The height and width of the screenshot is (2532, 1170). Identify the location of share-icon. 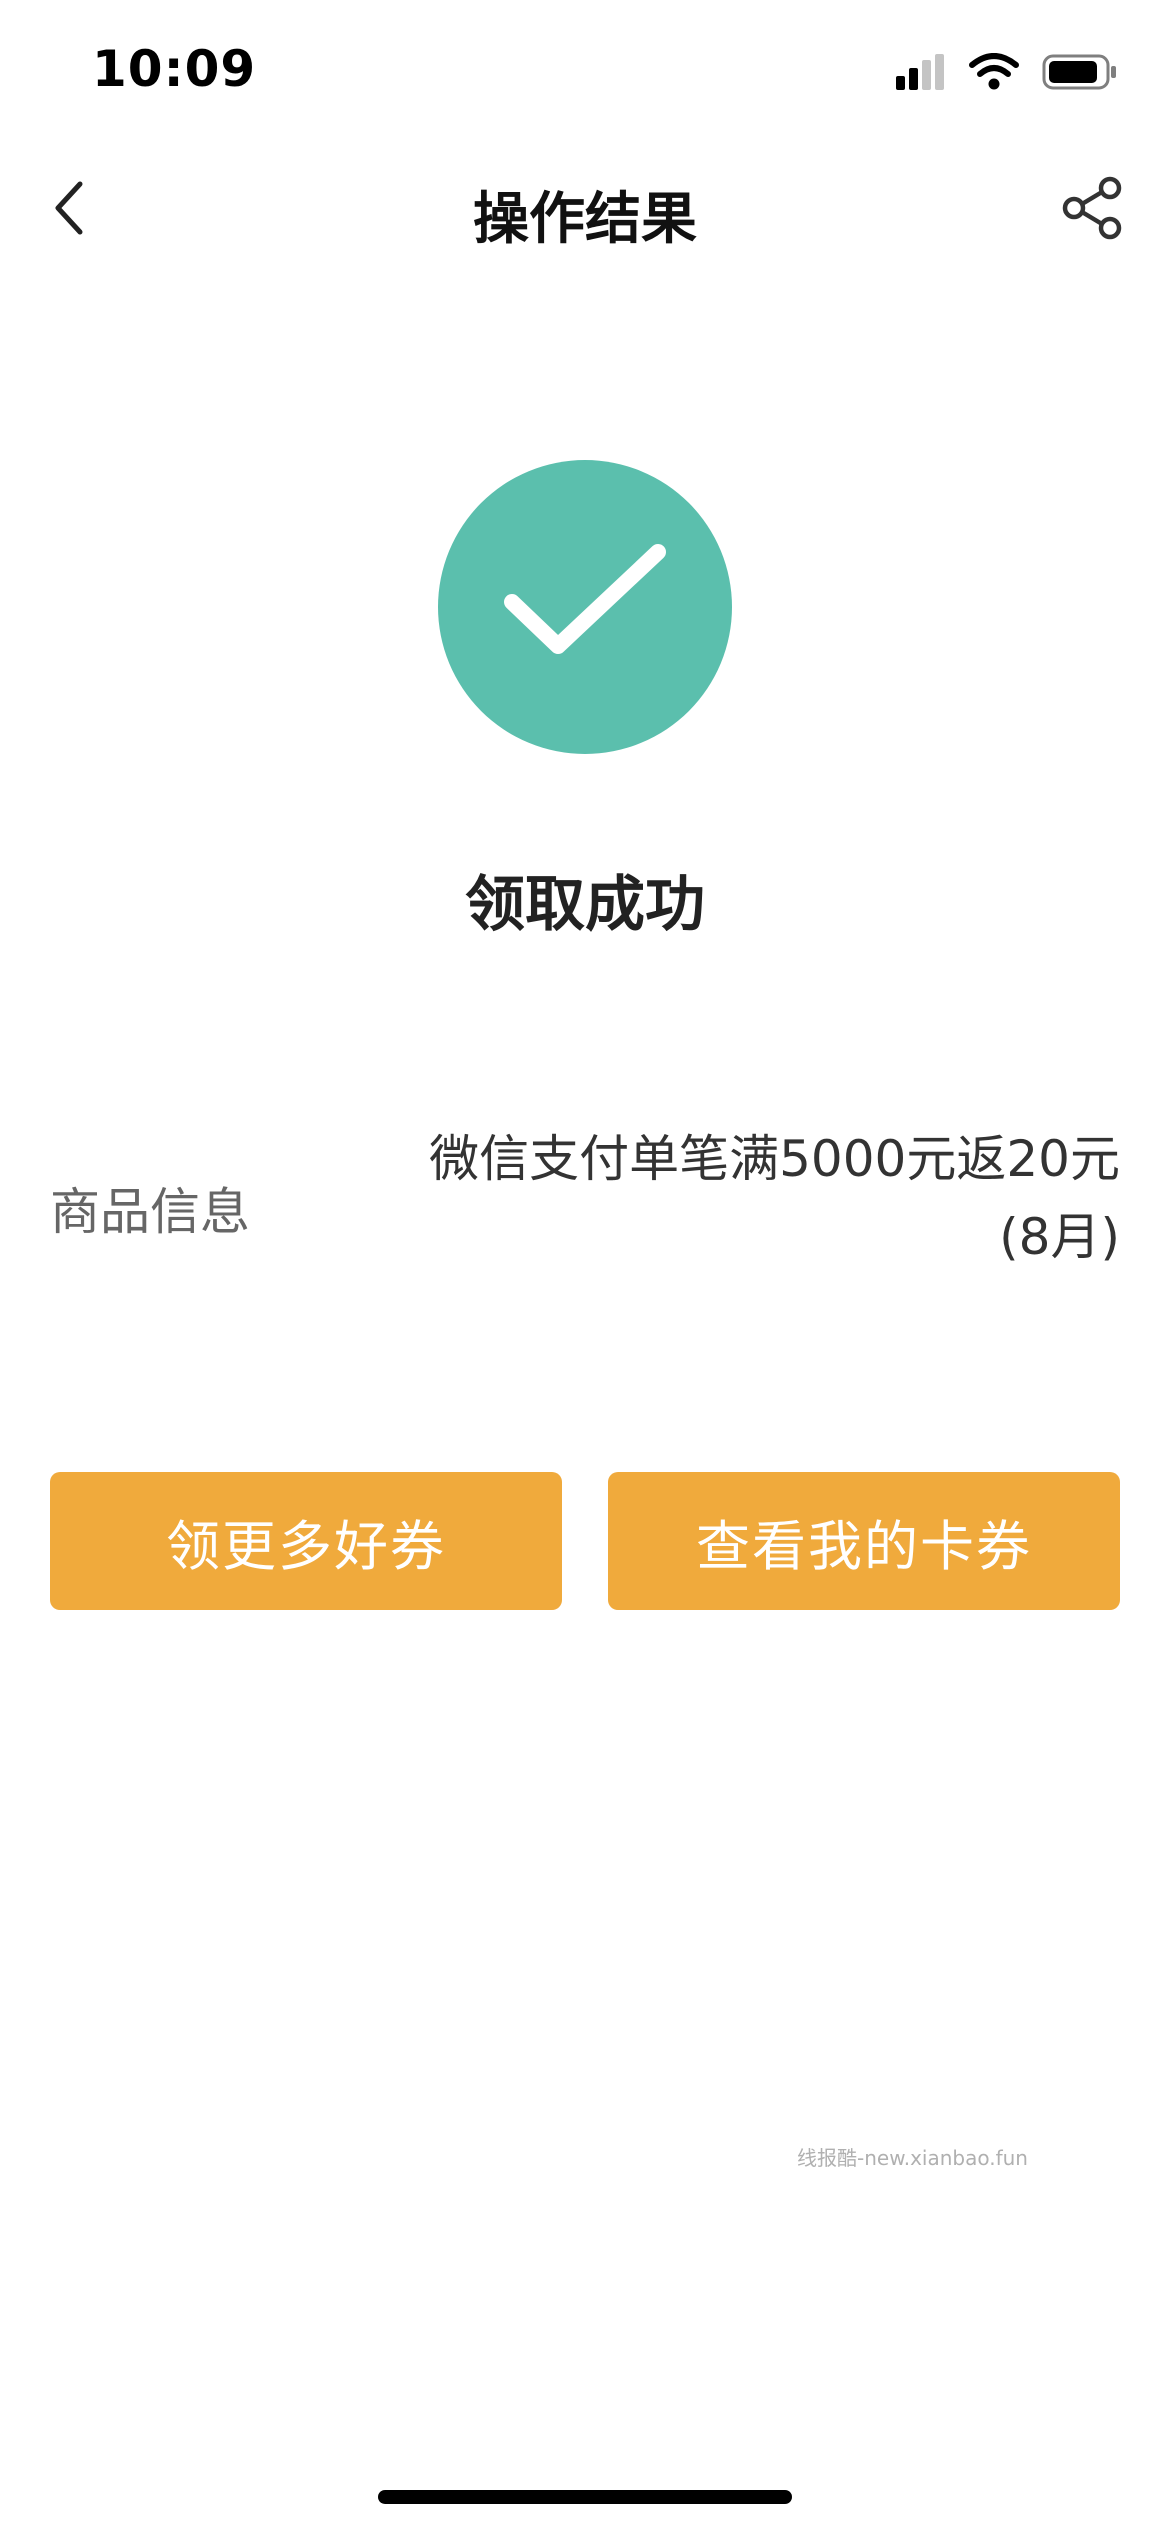
(1094, 210).